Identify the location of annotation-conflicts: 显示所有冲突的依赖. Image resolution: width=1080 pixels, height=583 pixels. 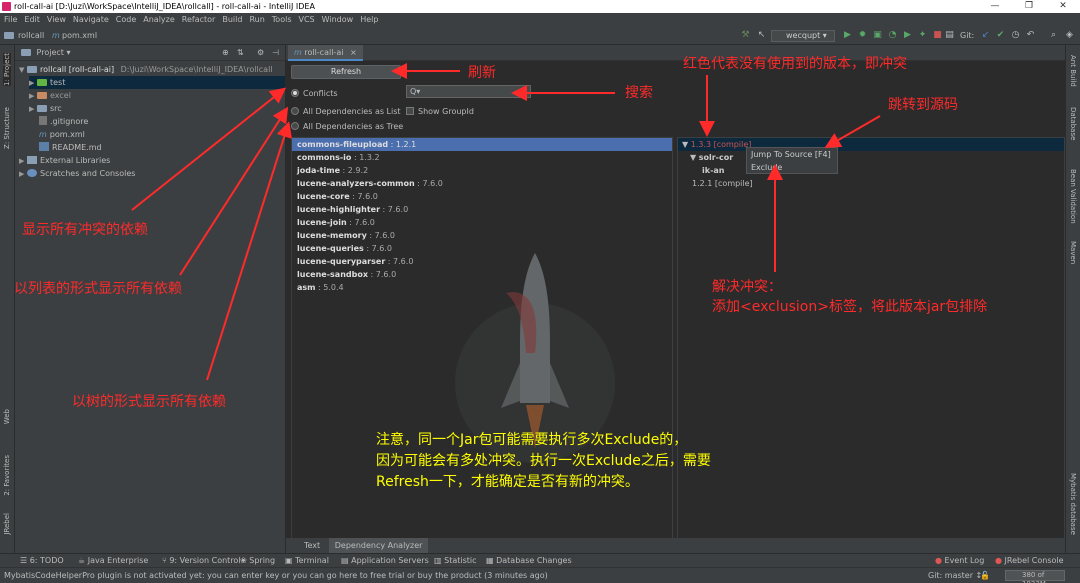
(85, 230).